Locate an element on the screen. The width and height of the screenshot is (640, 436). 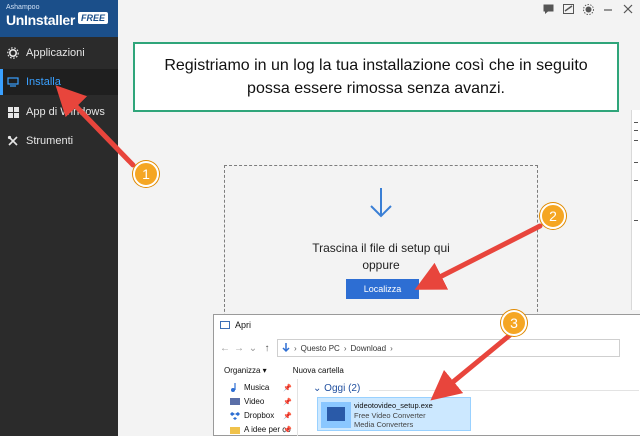
app-logo: Ashampoo UnInstaller FREE is located at coordinates (59, 18).